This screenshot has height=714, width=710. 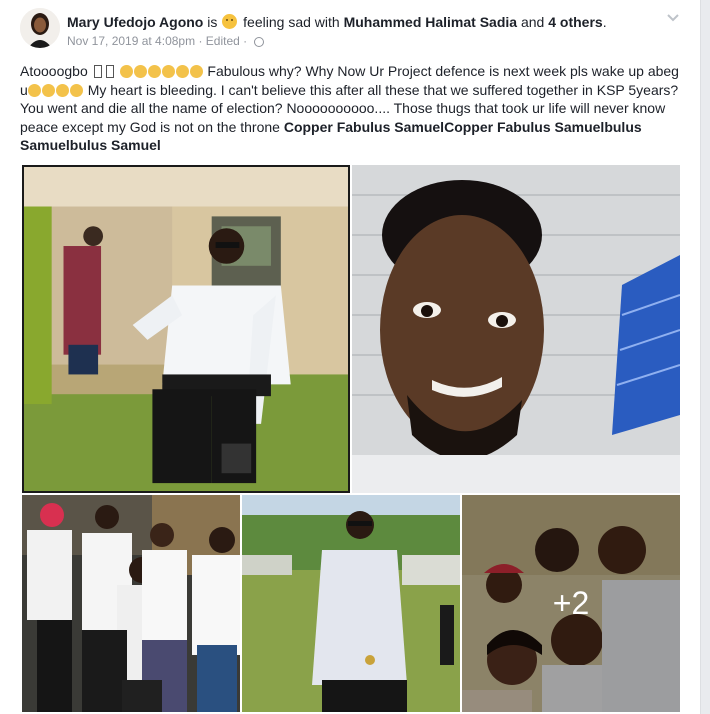 What do you see at coordinates (222, 41) in the screenshot?
I see `edited-label: · Edited ·` at bounding box center [222, 41].